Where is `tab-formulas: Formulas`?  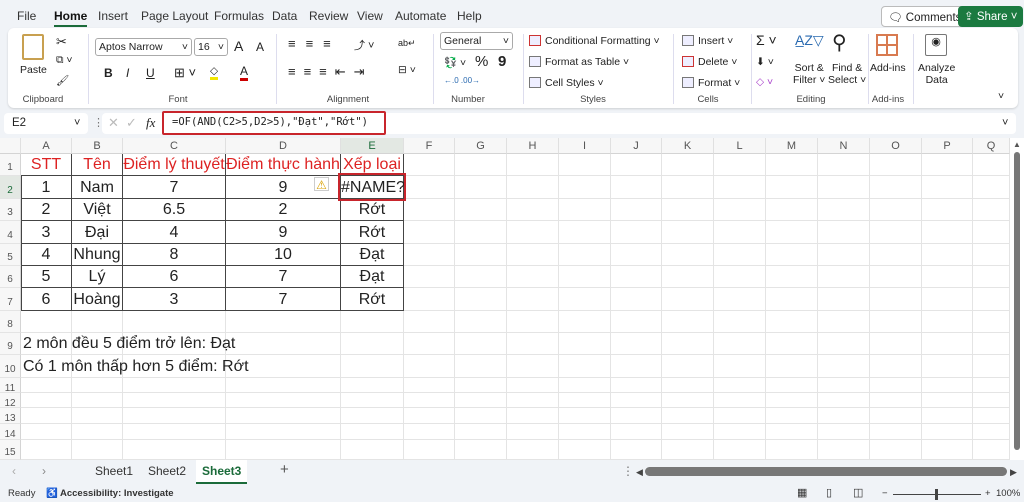
tab-formulas: Formulas is located at coordinates (239, 16).